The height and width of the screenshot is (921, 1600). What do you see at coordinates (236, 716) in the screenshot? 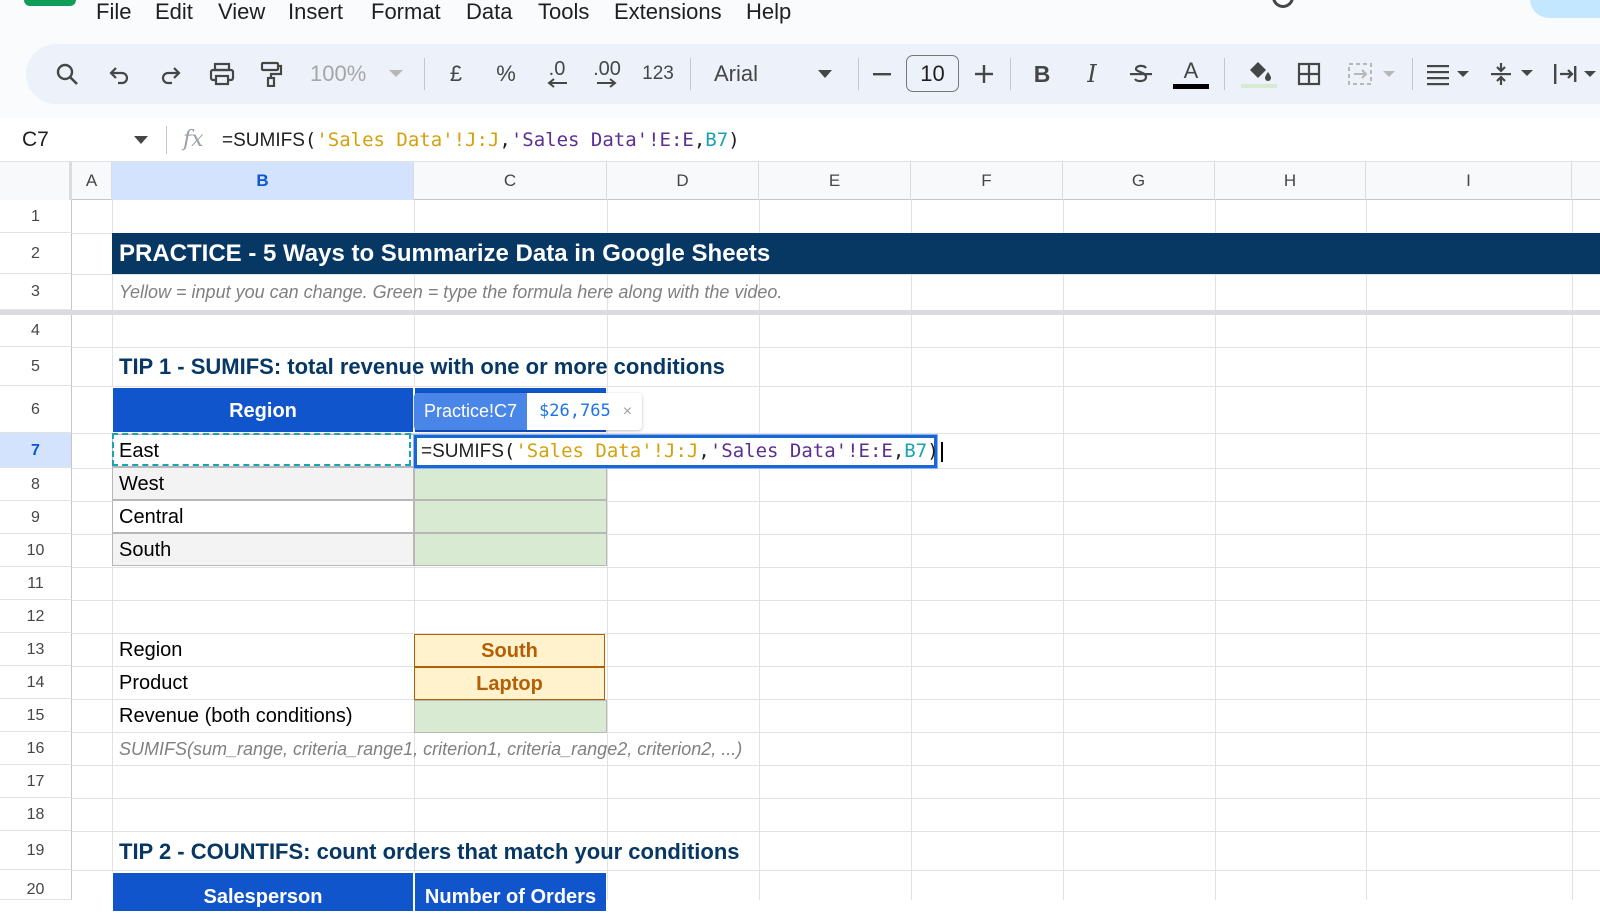
I see `revenue-label: Revenue (both conditions)` at bounding box center [236, 716].